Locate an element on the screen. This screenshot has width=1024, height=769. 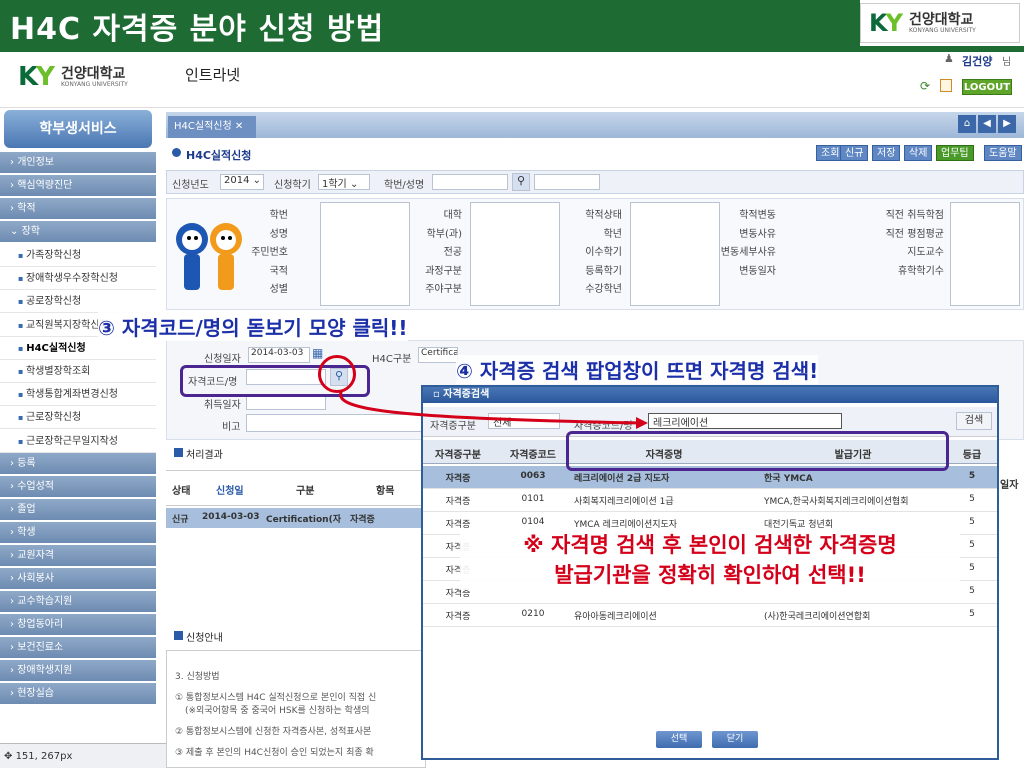
sidebar-item: › 교수학습지원 is located at coordinates (78, 601).